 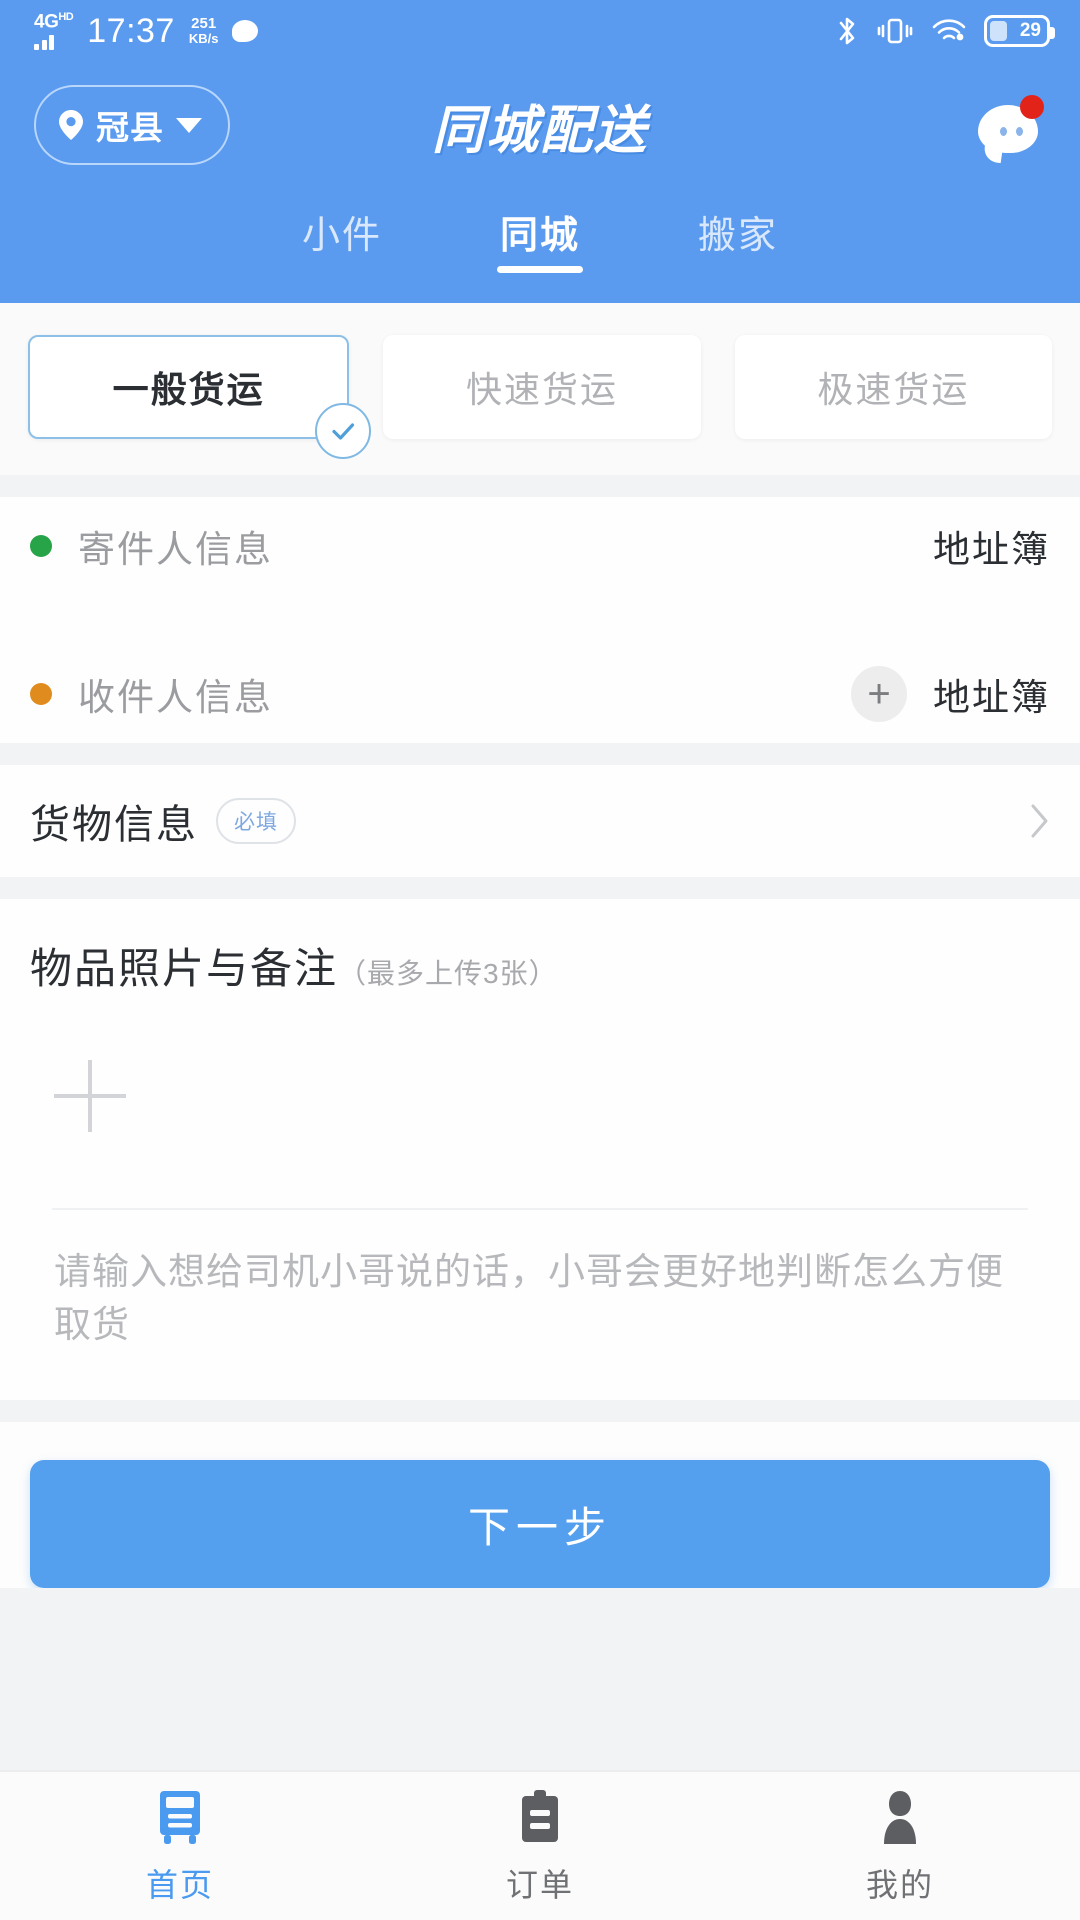 I want to click on goods-info-card: 货物信息 必填, so click(x=540, y=821).